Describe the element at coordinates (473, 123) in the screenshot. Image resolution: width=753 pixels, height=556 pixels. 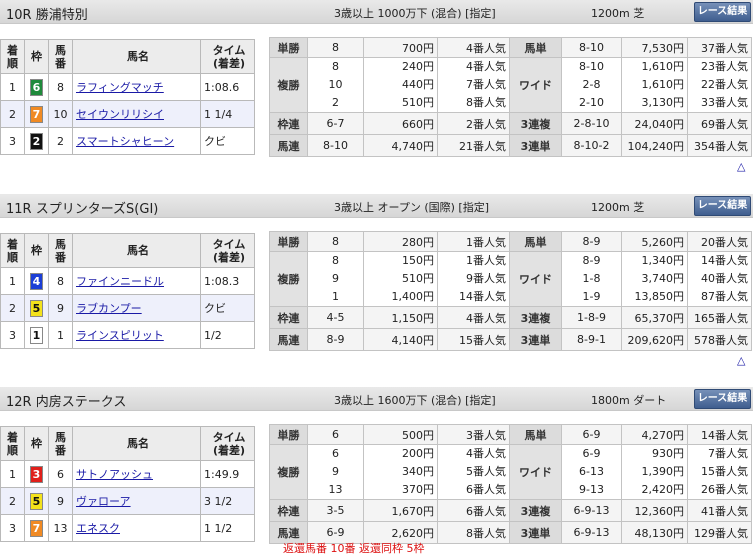
I see `payout-popularity: 2番人気` at that location.